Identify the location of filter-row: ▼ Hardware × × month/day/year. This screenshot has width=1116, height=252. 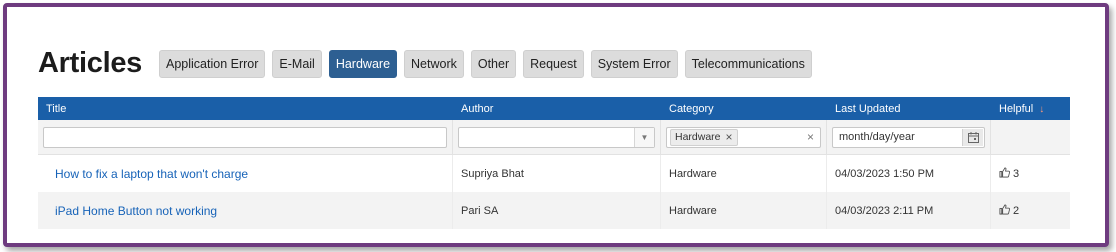
(554, 137).